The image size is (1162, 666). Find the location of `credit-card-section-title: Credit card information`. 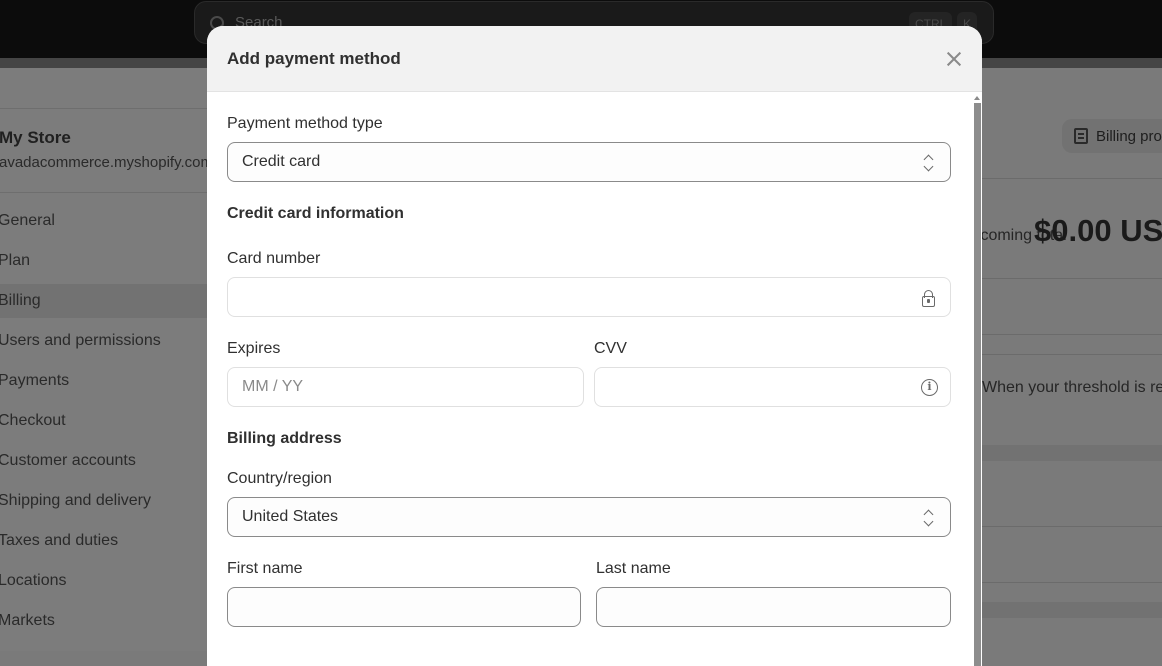

credit-card-section-title: Credit card information is located at coordinates (315, 213).